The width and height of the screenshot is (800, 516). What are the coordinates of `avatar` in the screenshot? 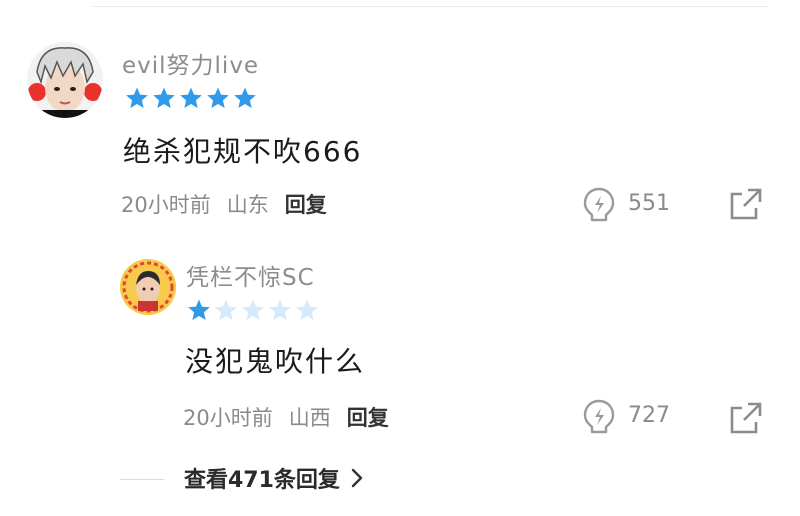 It's located at (65, 80).